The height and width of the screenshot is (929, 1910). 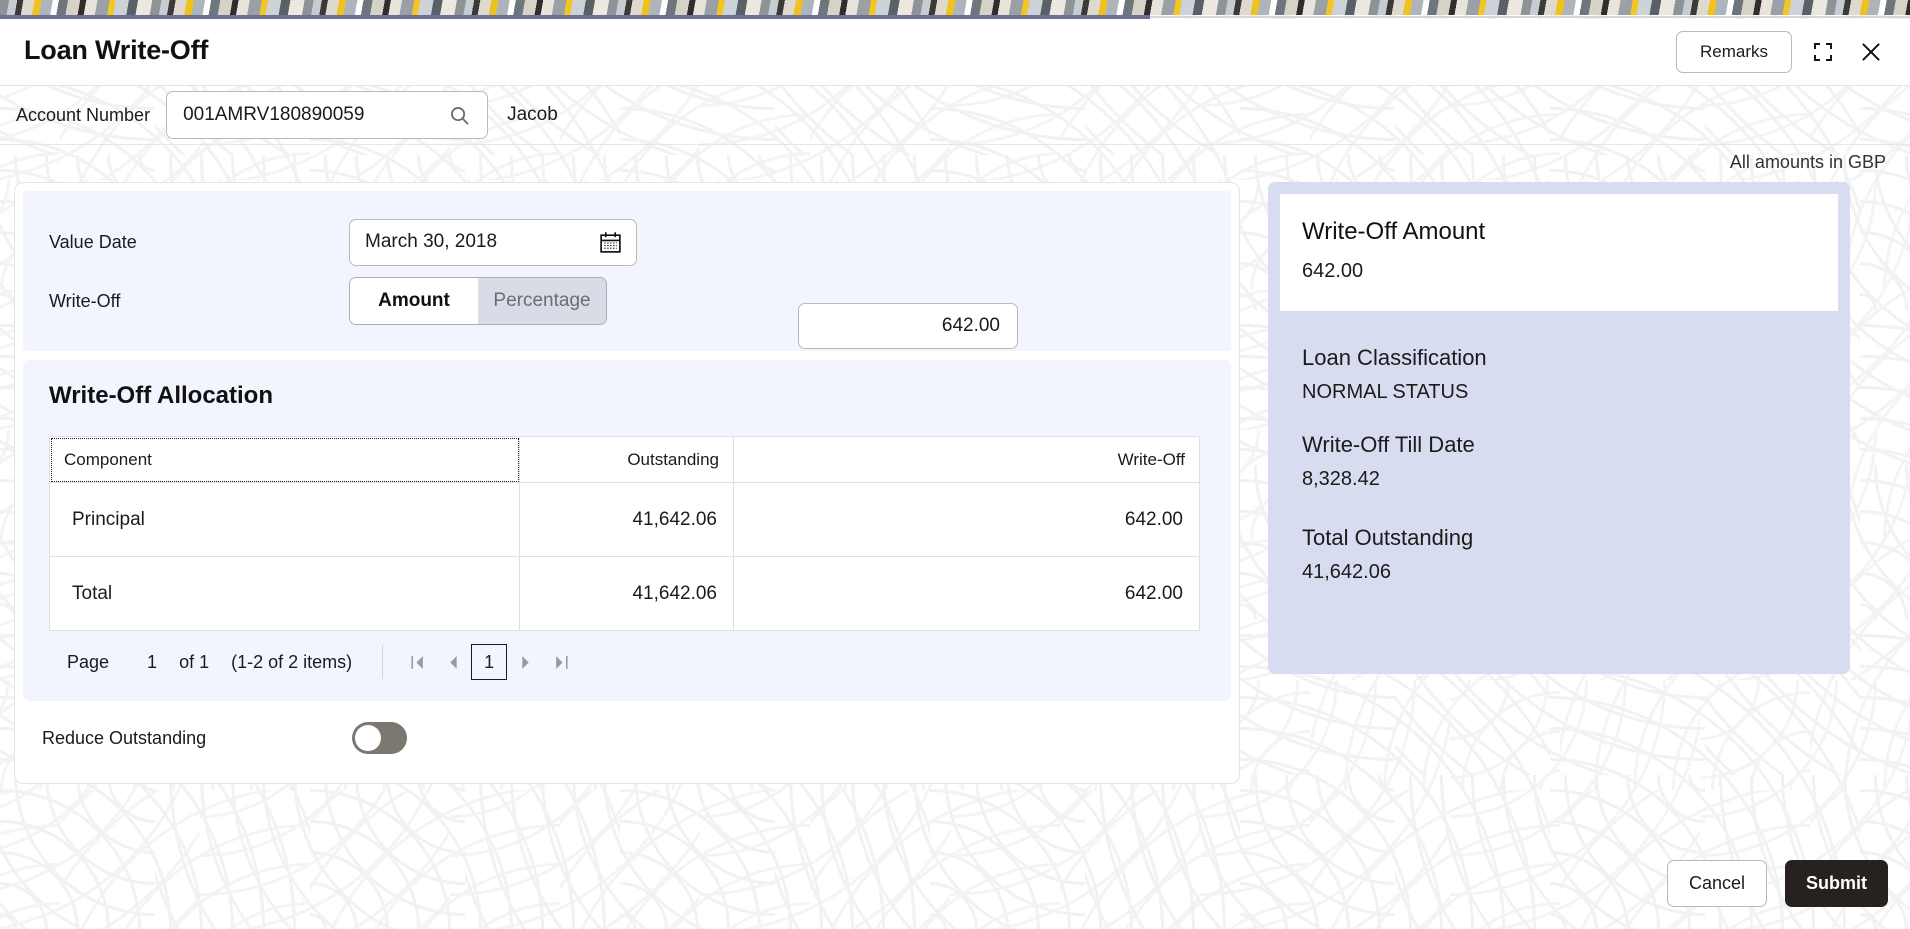 What do you see at coordinates (414, 301) in the screenshot?
I see `mode-amount-button: Amount` at bounding box center [414, 301].